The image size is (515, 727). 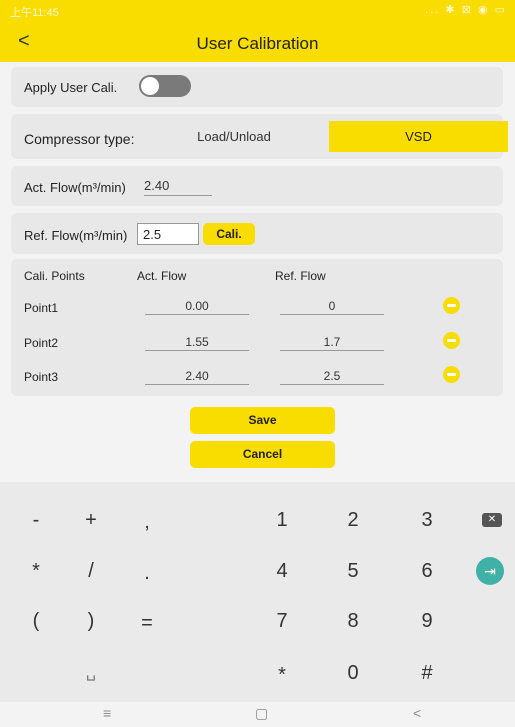 What do you see at coordinates (427, 673) in the screenshot?
I see `key-hash: #` at bounding box center [427, 673].